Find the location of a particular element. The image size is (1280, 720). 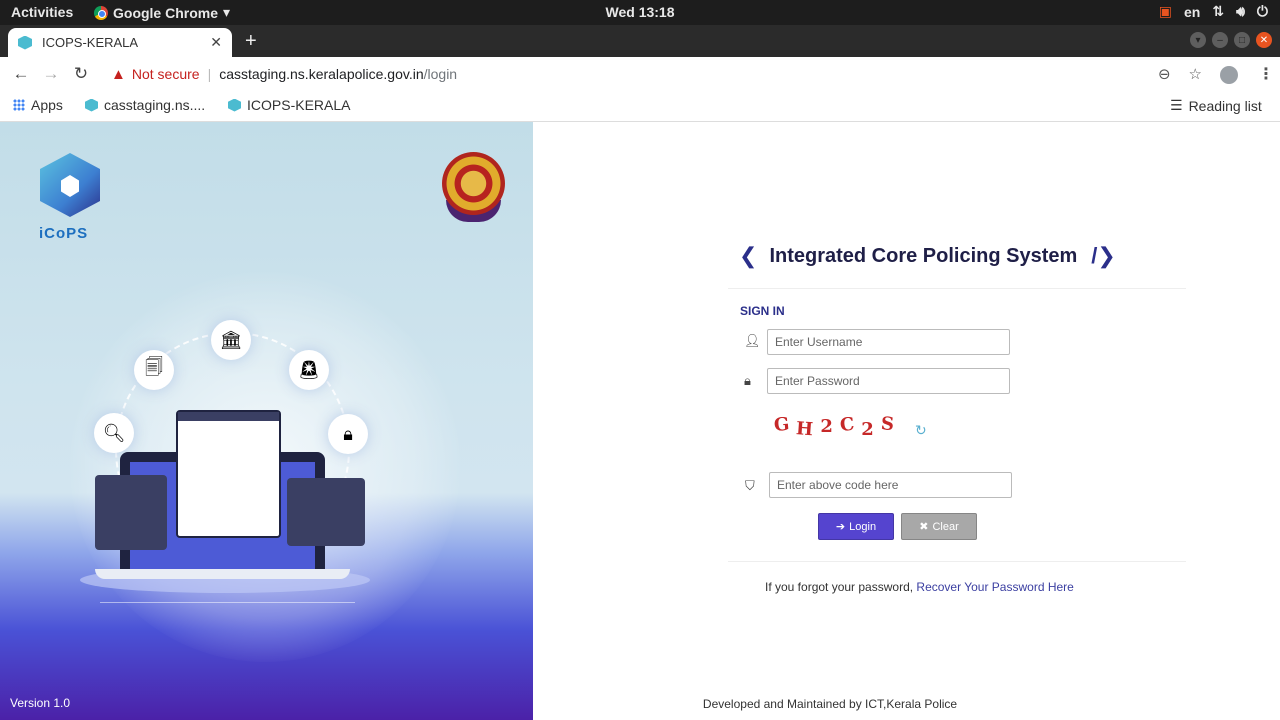

login-button: ➔ Login is located at coordinates (856, 526).